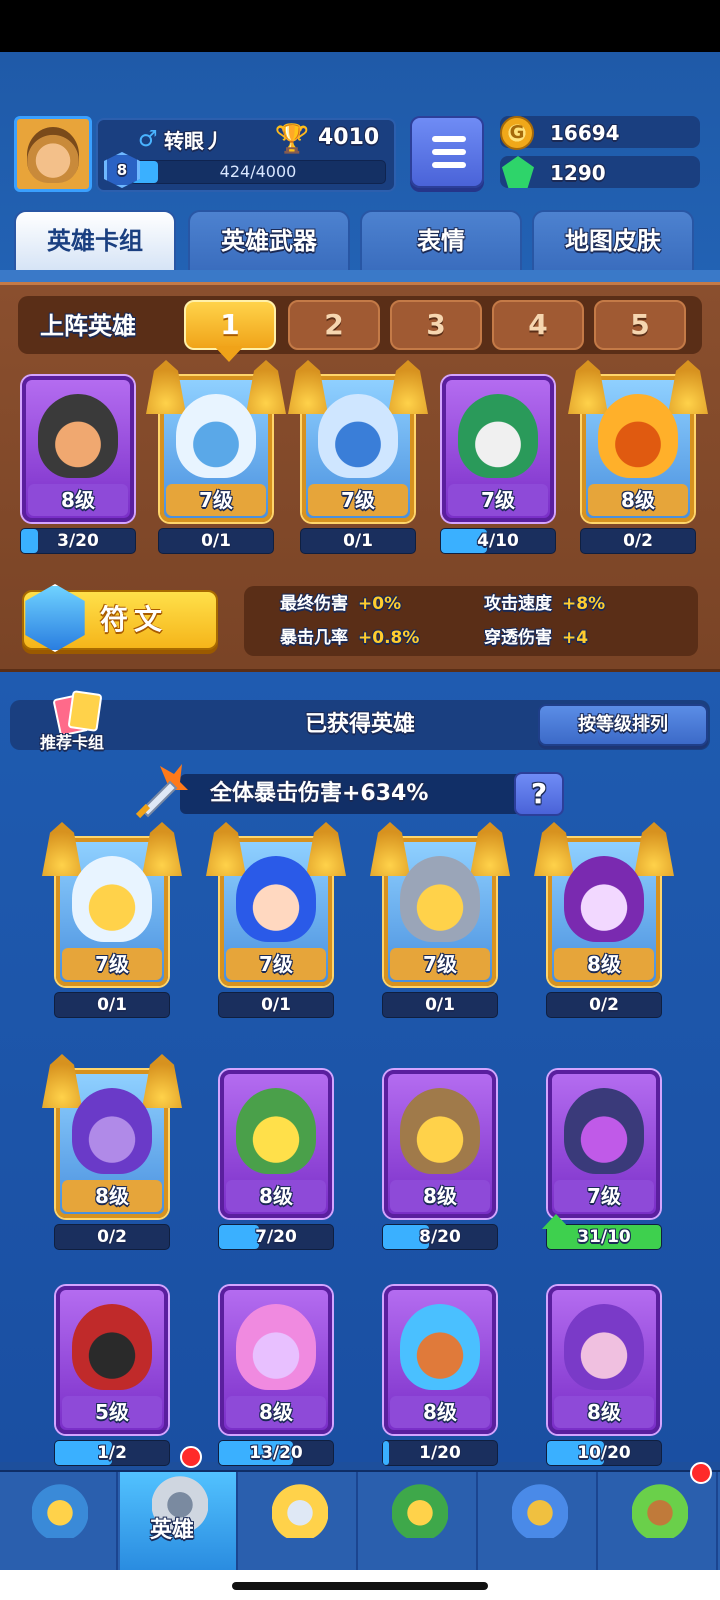 Image resolution: width=720 pixels, height=1600 pixels. I want to click on tab-emotes: 表情, so click(441, 241).